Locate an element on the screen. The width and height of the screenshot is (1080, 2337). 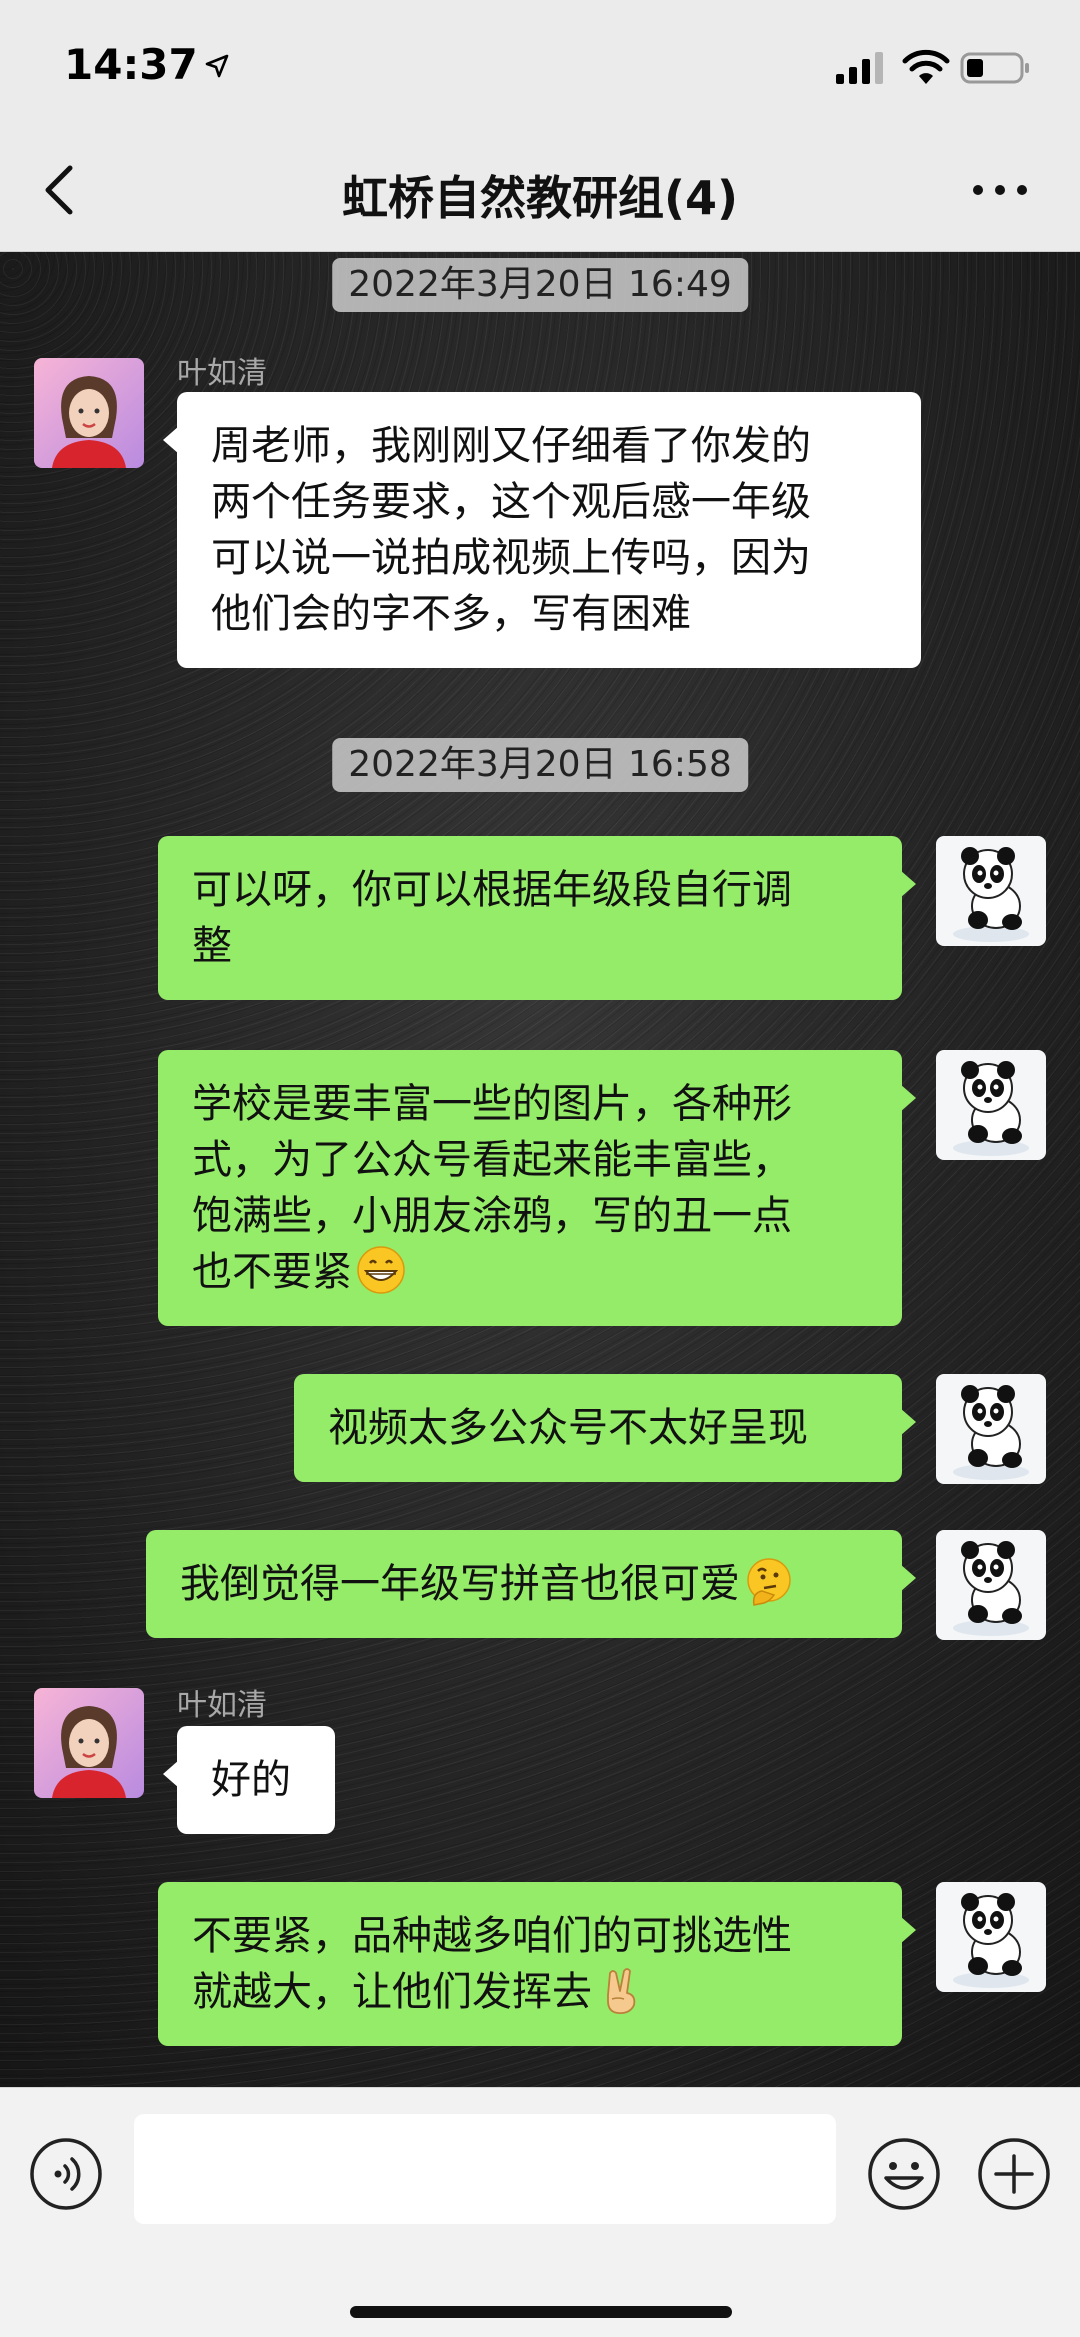
message-line: 可以说一说拍成视频上传吗，因为 is located at coordinates (511, 558).